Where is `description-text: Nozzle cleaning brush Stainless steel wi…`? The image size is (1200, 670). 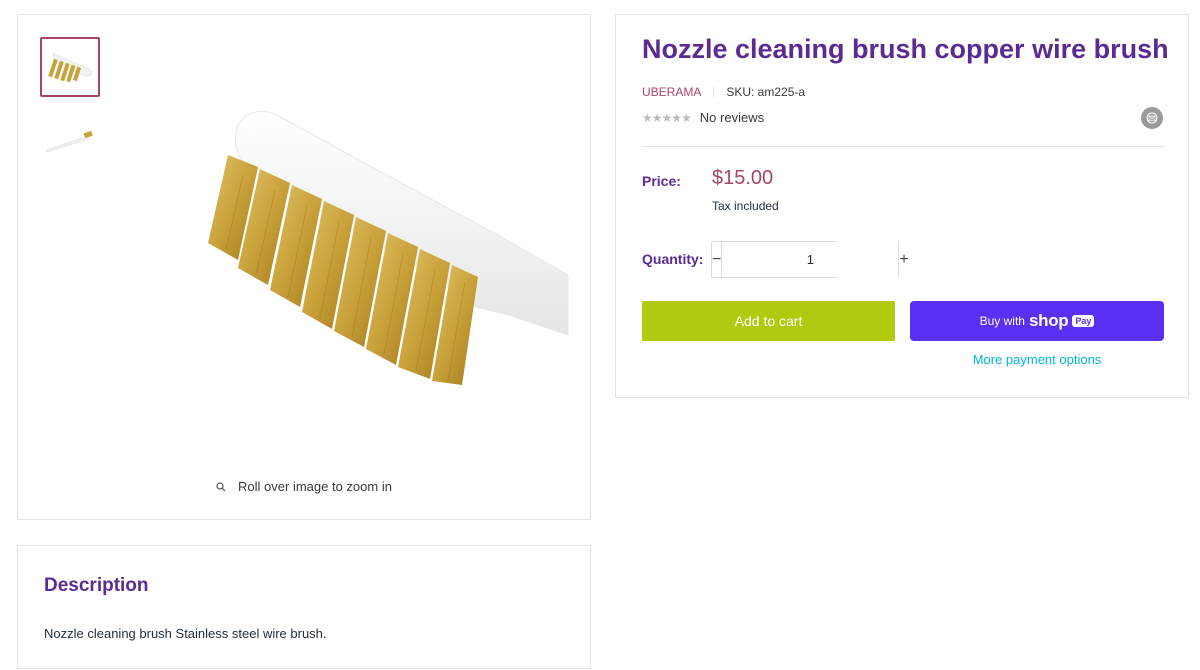 description-text: Nozzle cleaning brush Stainless steel wi… is located at coordinates (185, 633).